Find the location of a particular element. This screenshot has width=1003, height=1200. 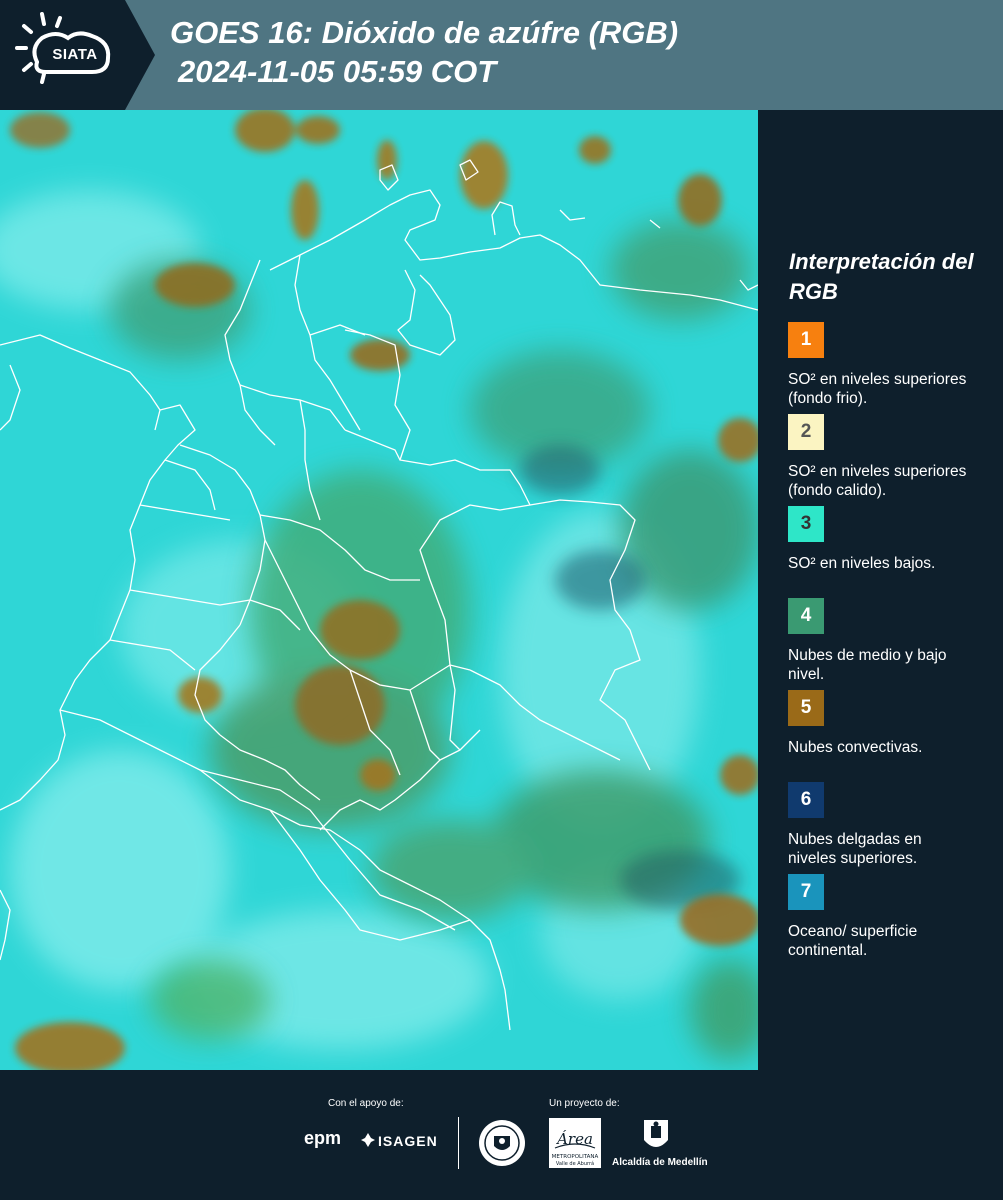

legend-swatch: 2 is located at coordinates (806, 432).